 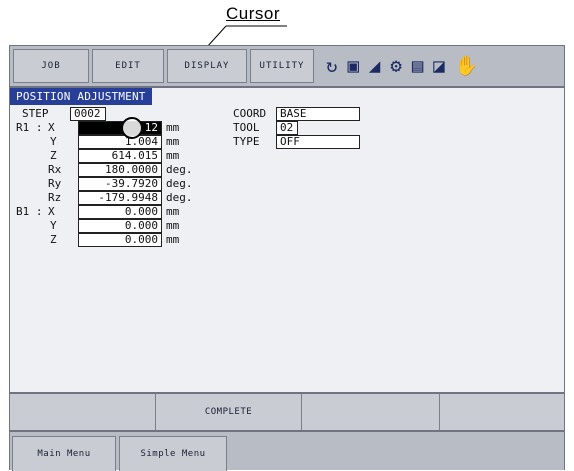 What do you see at coordinates (179, 169) in the screenshot?
I see `unit-r1-rx: deg.` at bounding box center [179, 169].